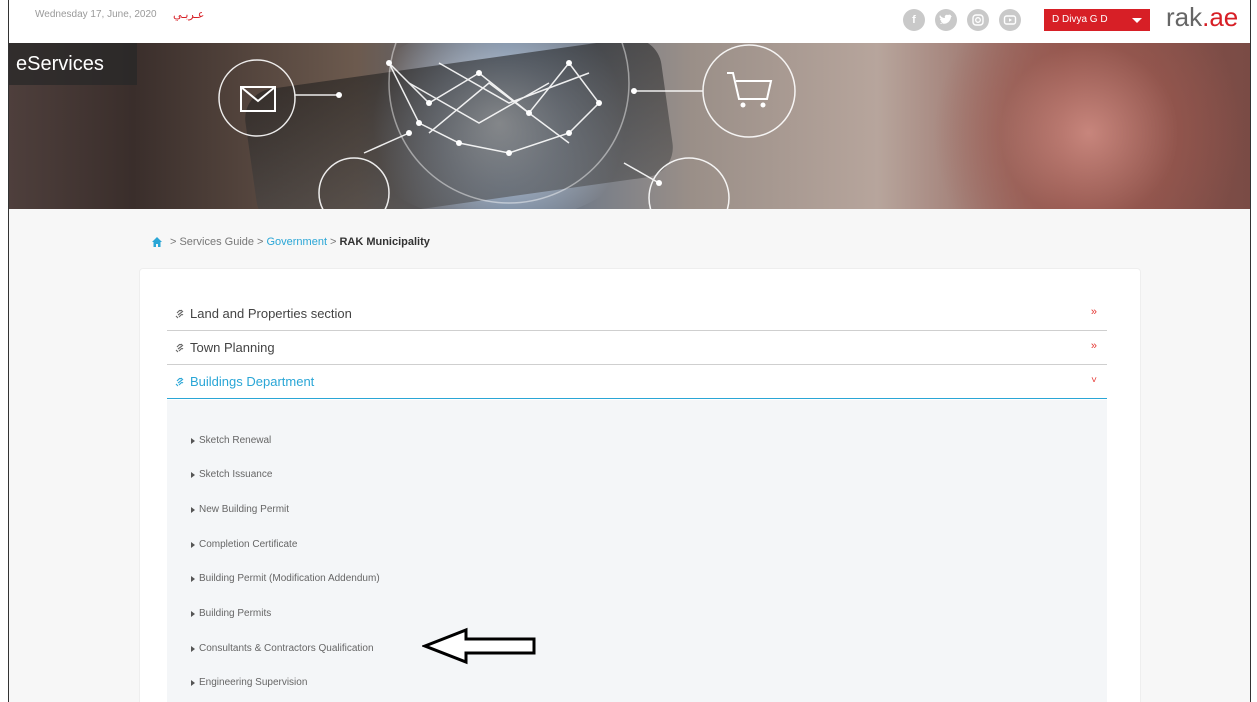  I want to click on user-menu-button: D Divya G D, so click(1097, 20).